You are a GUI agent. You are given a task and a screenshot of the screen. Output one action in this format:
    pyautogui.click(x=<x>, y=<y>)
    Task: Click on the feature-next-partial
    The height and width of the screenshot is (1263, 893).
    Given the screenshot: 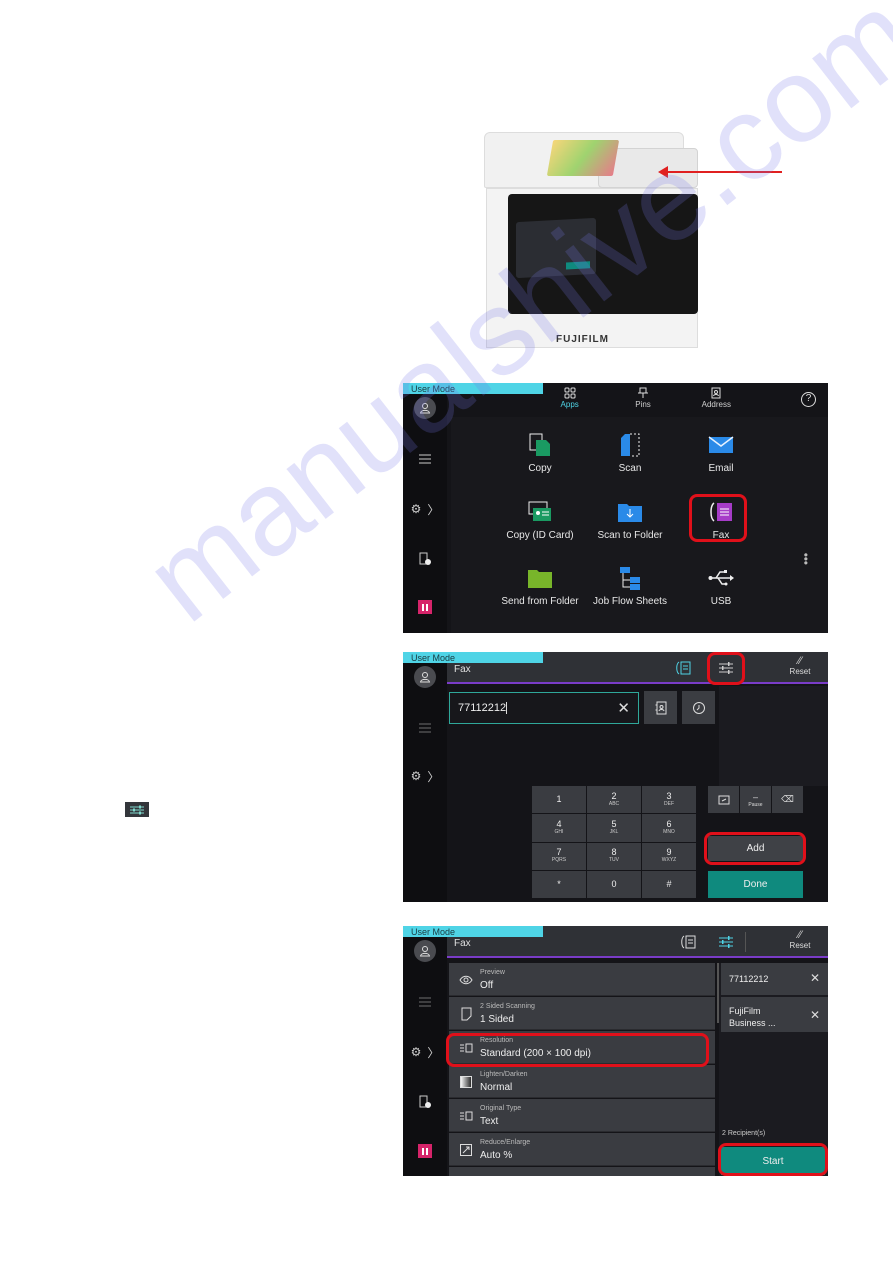 What is the action you would take?
    pyautogui.click(x=582, y=1171)
    